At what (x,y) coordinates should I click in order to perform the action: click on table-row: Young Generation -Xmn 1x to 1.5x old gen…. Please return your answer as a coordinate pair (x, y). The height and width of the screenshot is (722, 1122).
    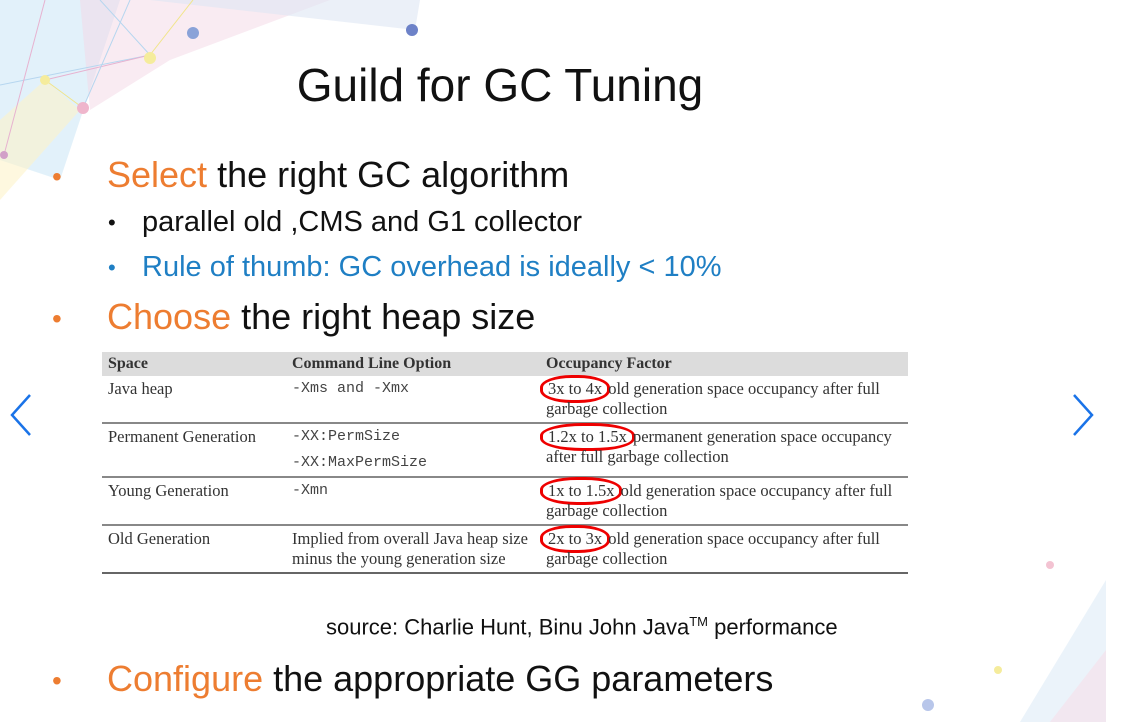
    Looking at the image, I should click on (505, 501).